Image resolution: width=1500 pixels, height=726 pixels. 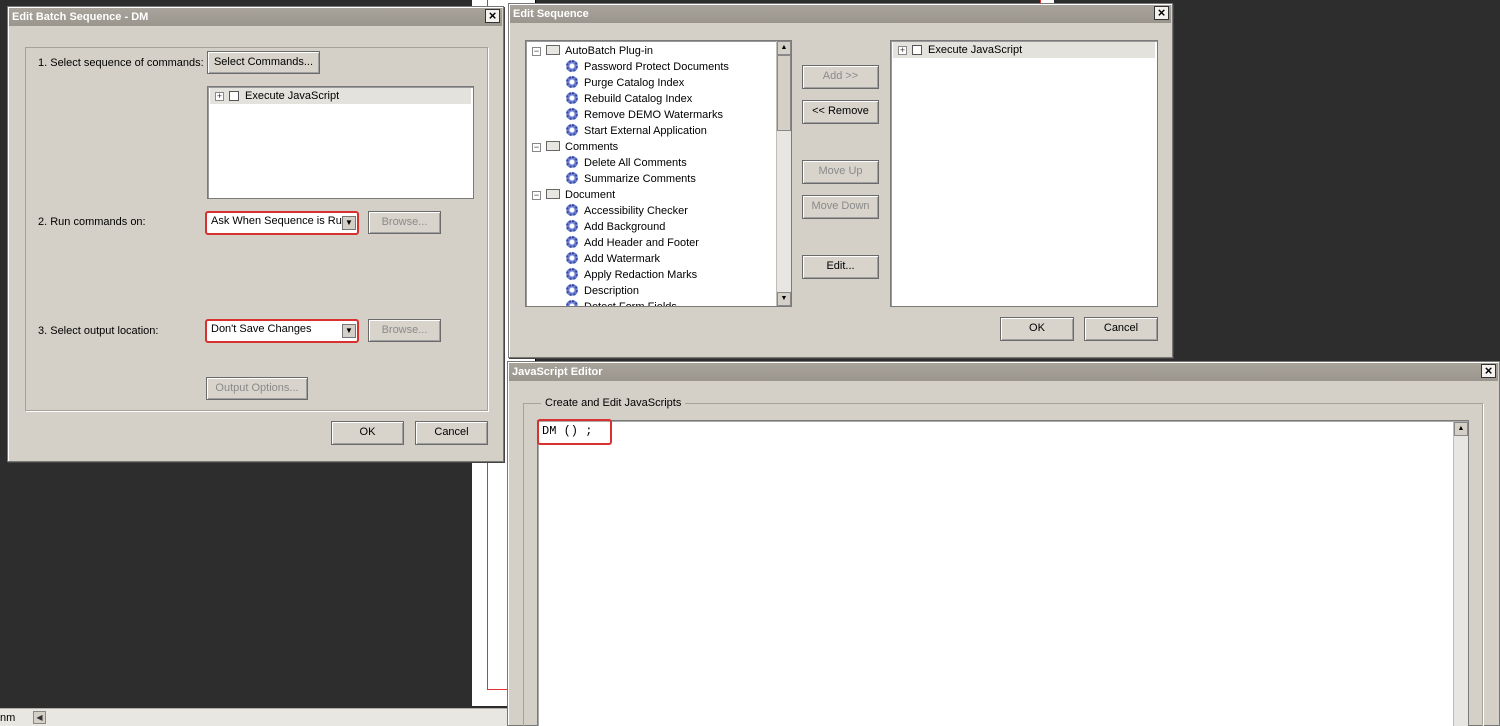 I want to click on tree-item-label: Add Background, so click(x=625, y=227).